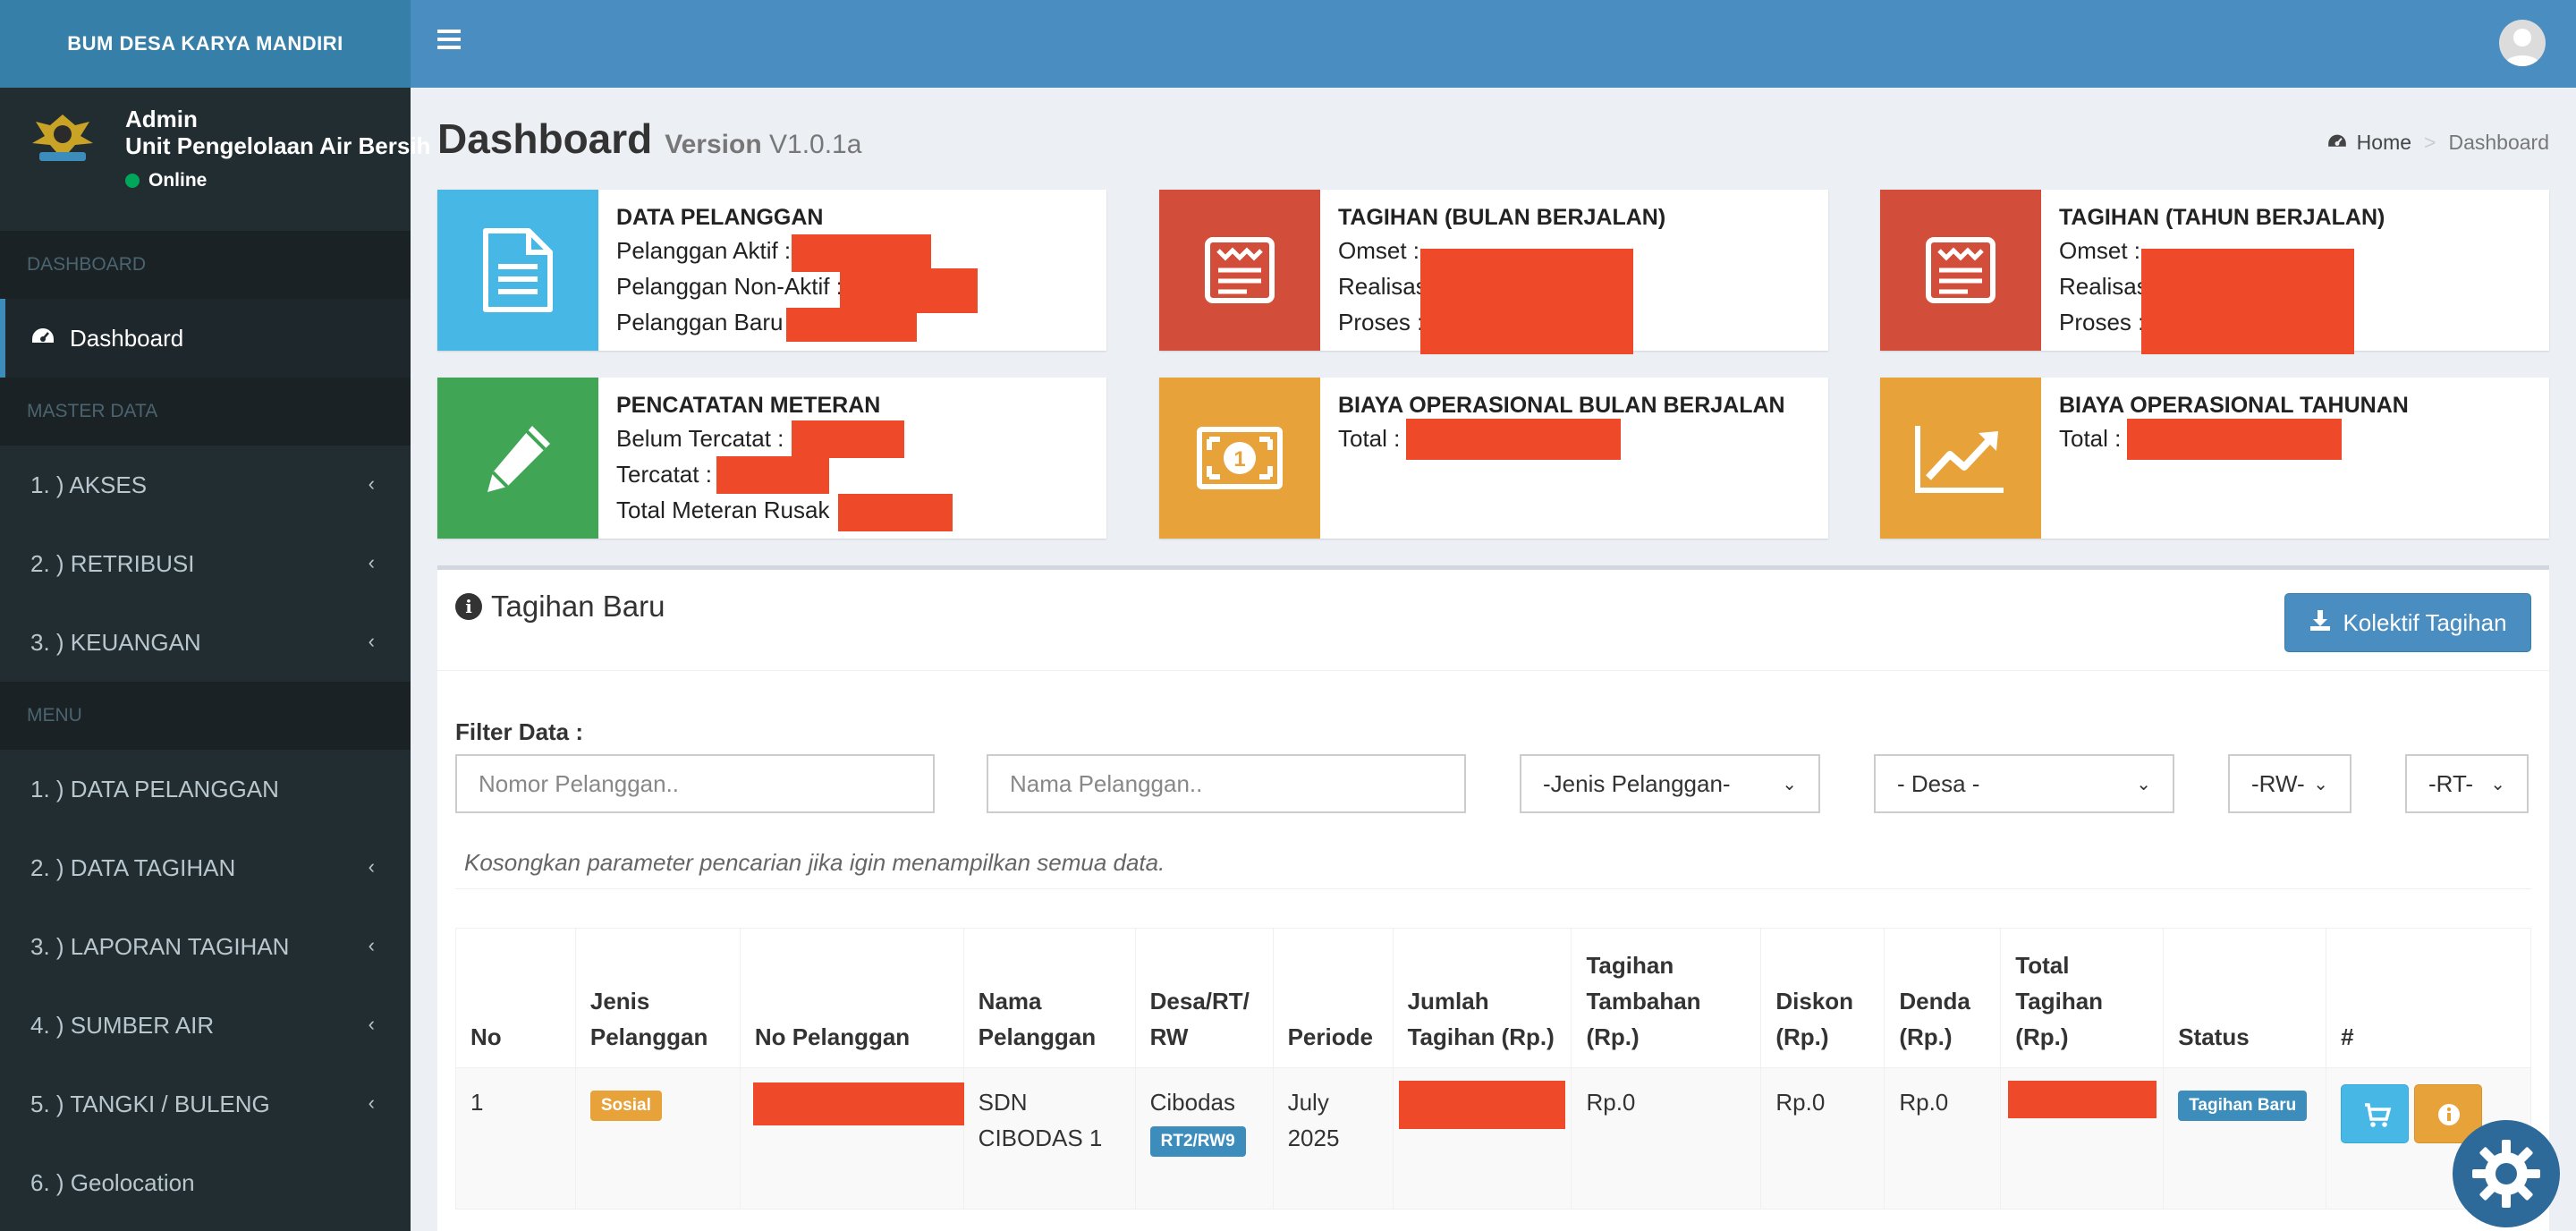  I want to click on col-tagihan-tambahan: Tagihan Tambahan (Rp.), so click(1666, 998).